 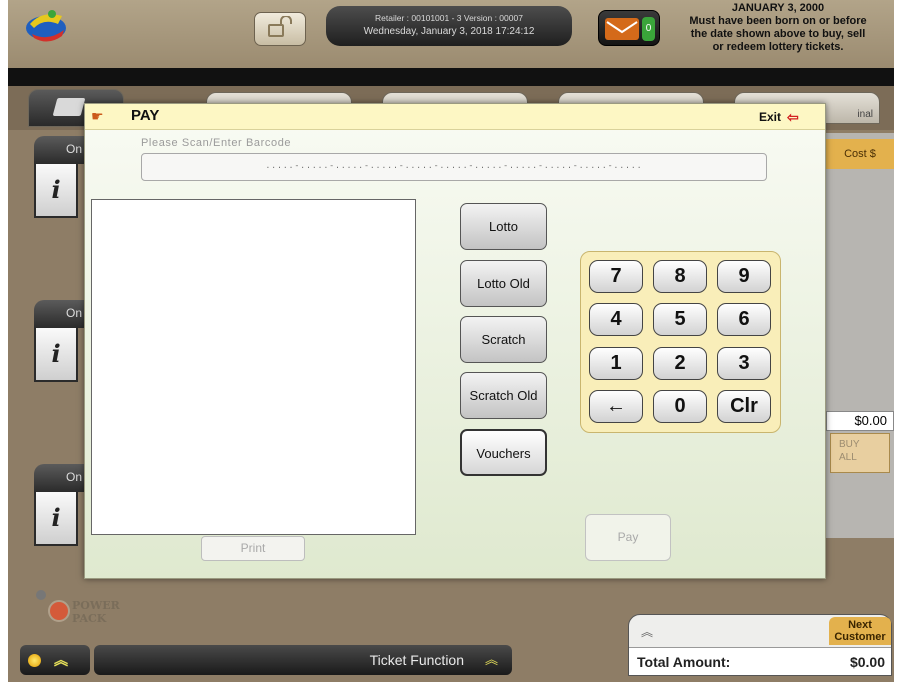 What do you see at coordinates (848, 457) in the screenshot?
I see `buy-all-label: ALL` at bounding box center [848, 457].